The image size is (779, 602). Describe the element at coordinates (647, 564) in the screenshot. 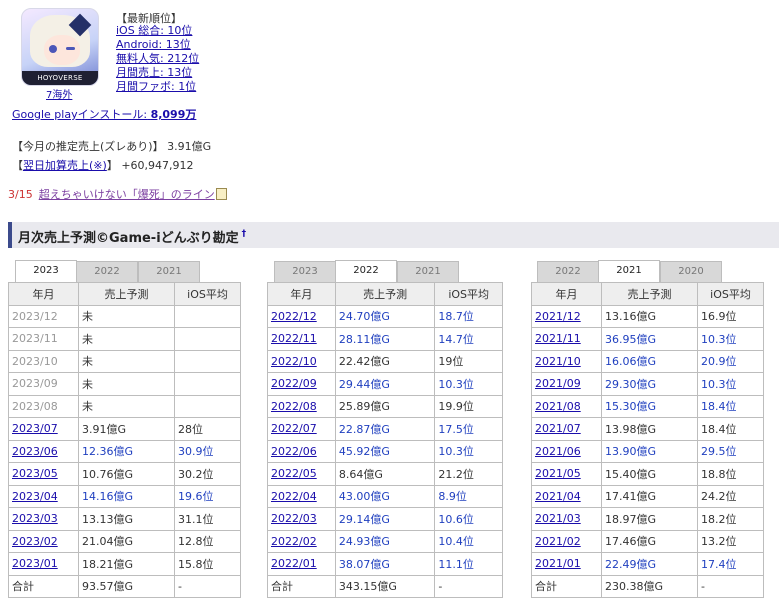

I see `table-row: 2021/01 22.49億G 17.4位` at that location.